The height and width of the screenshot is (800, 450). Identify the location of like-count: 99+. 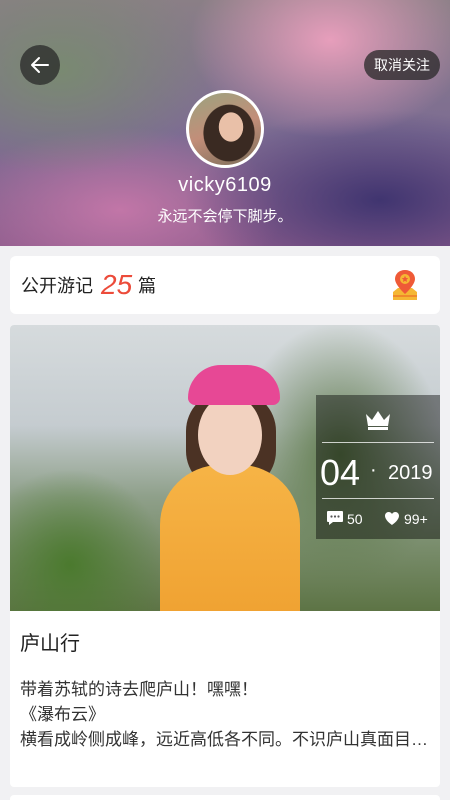
(416, 519).